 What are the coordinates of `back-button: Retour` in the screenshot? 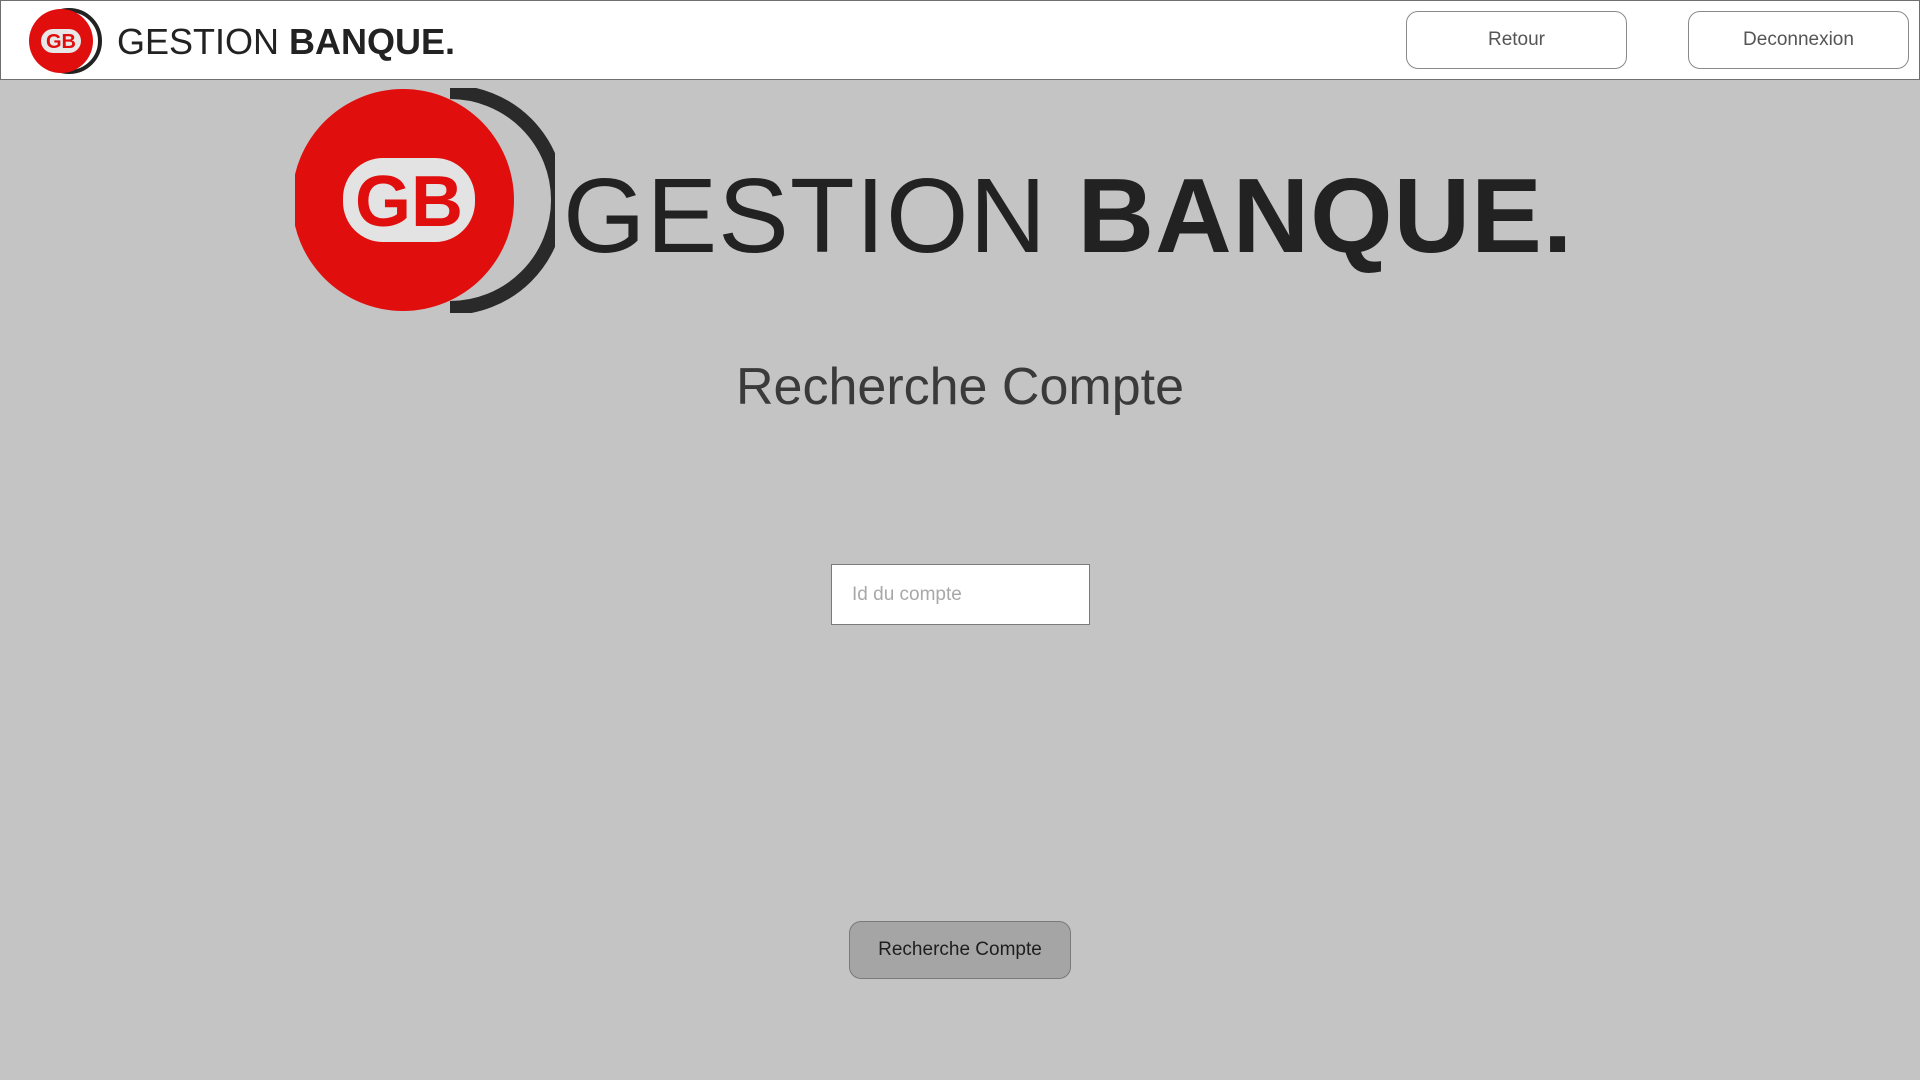 It's located at (1516, 40).